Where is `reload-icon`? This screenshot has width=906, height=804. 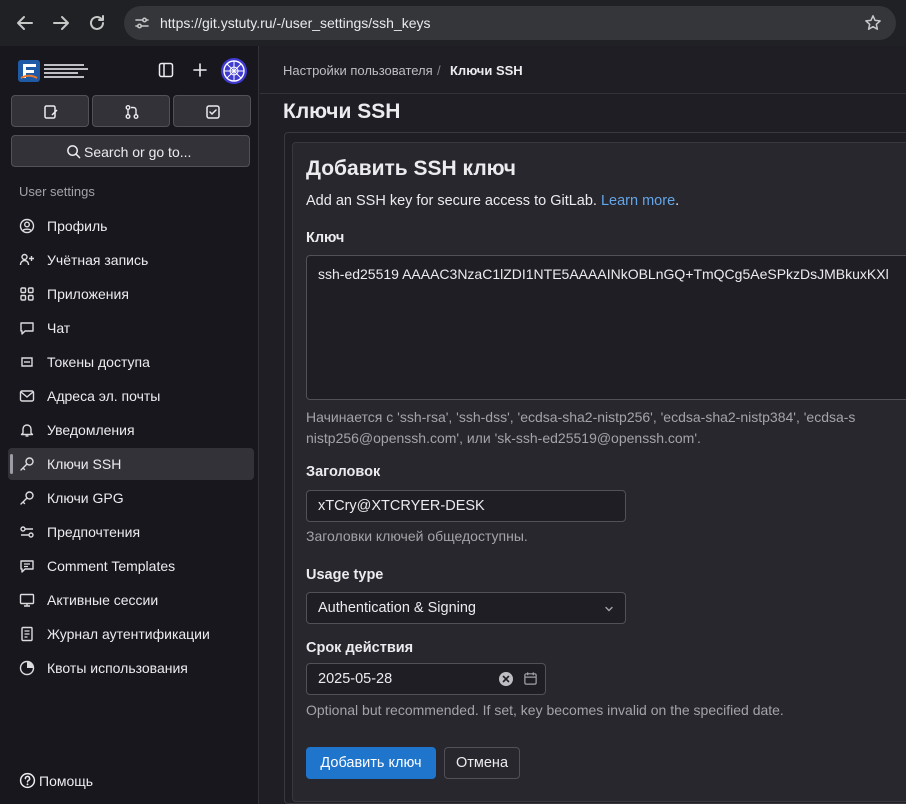
reload-icon is located at coordinates (97, 23).